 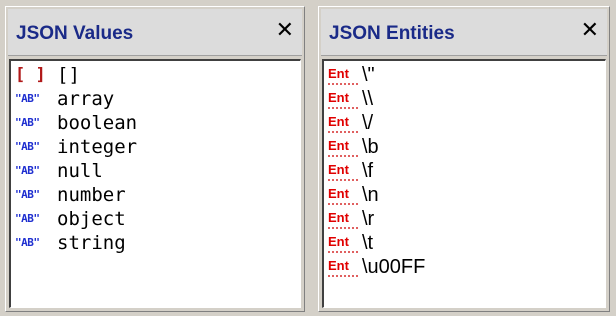 I want to click on list-item-label: [], so click(x=68, y=75).